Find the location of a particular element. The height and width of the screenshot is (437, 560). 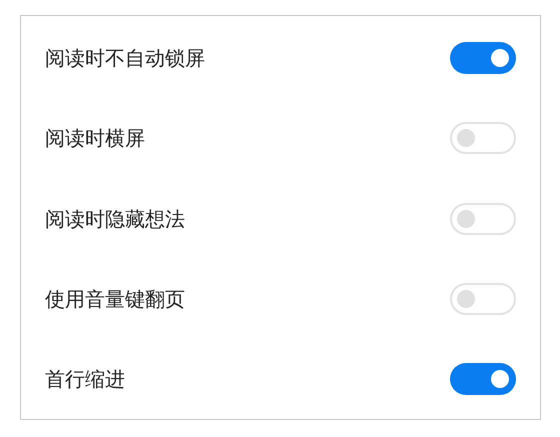

setting-label: 阅读时隐藏想法 is located at coordinates (115, 219).